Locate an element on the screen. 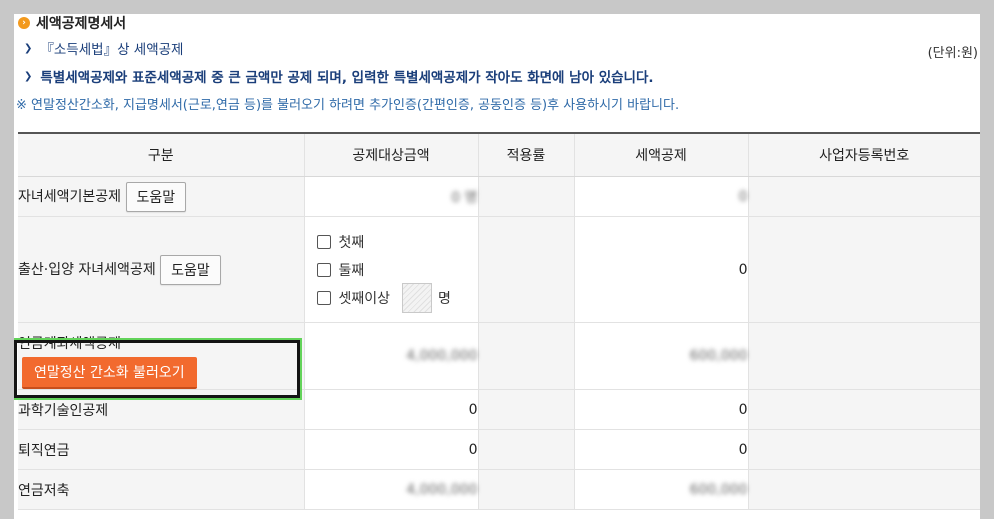  option-second: 둘째 is located at coordinates (397, 270).